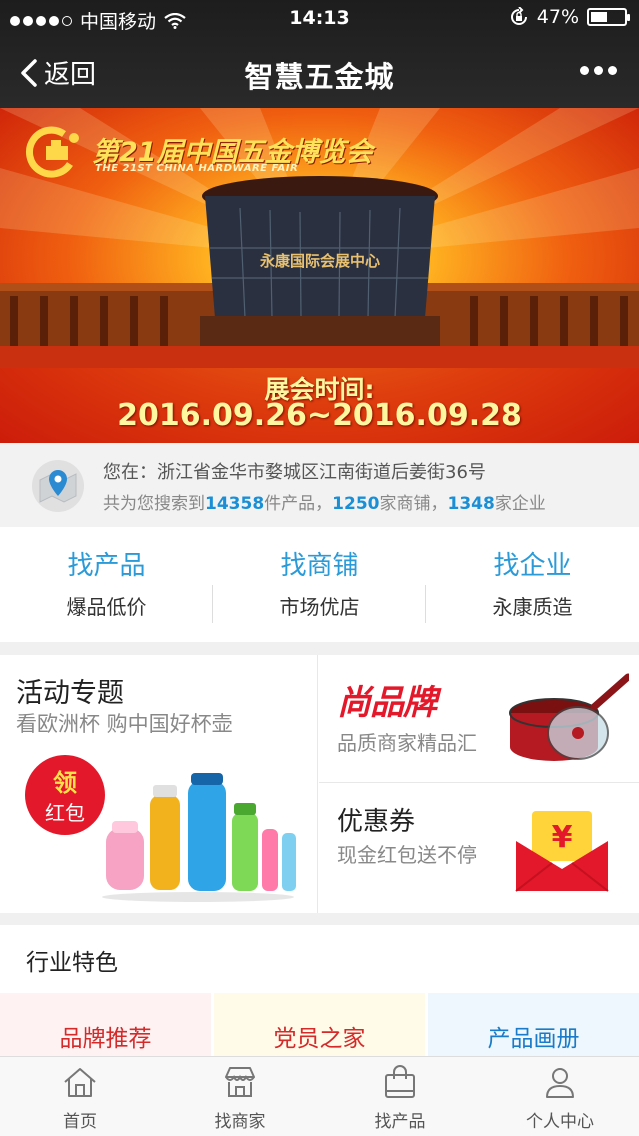 This screenshot has width=639, height=1136. Describe the element at coordinates (65, 783) in the screenshot. I see `redpack-claim: 领` at that location.